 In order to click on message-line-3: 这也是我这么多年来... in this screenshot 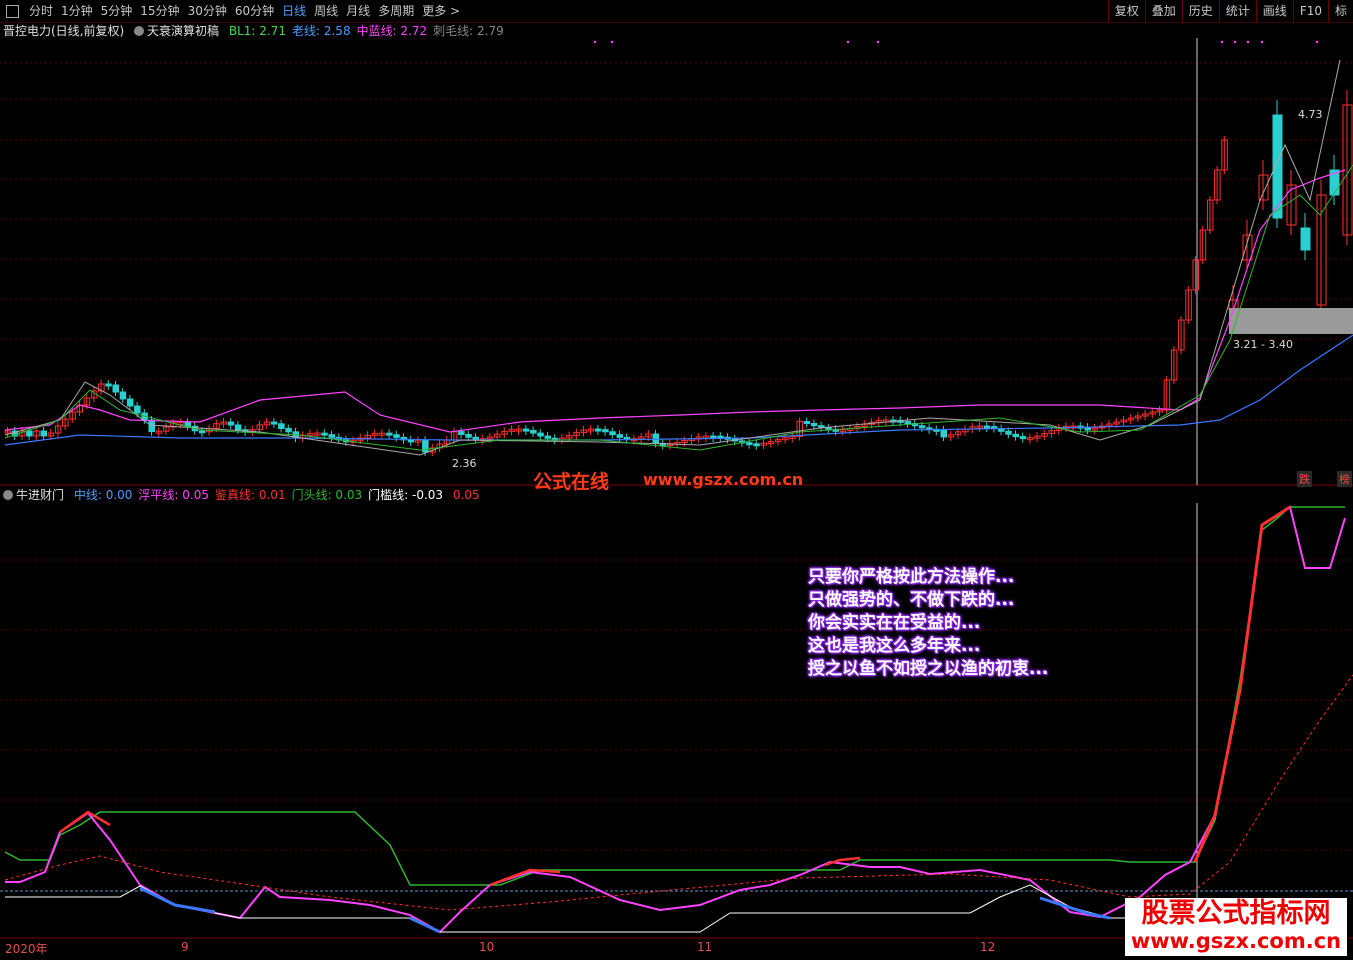, I will do `click(894, 646)`.